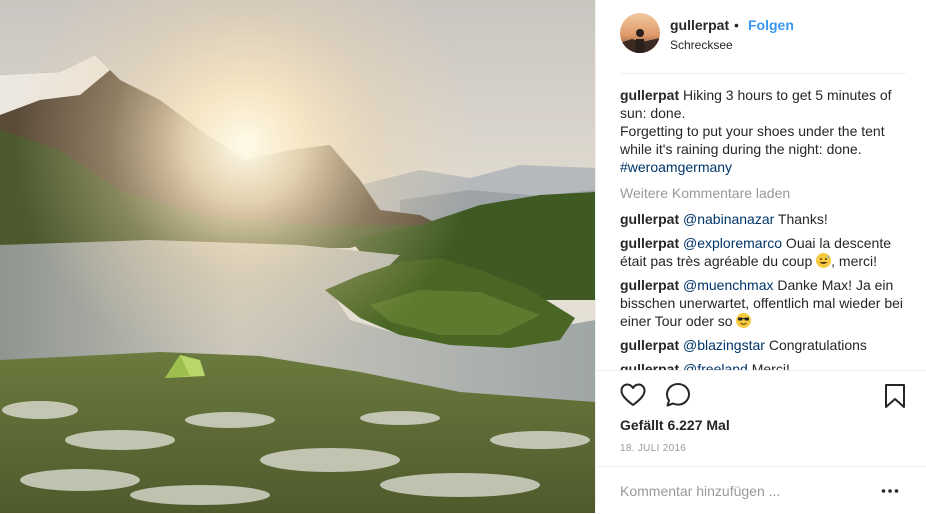  I want to click on comment-item: gullerpat @nabinanazar Thanks!, so click(765, 219).